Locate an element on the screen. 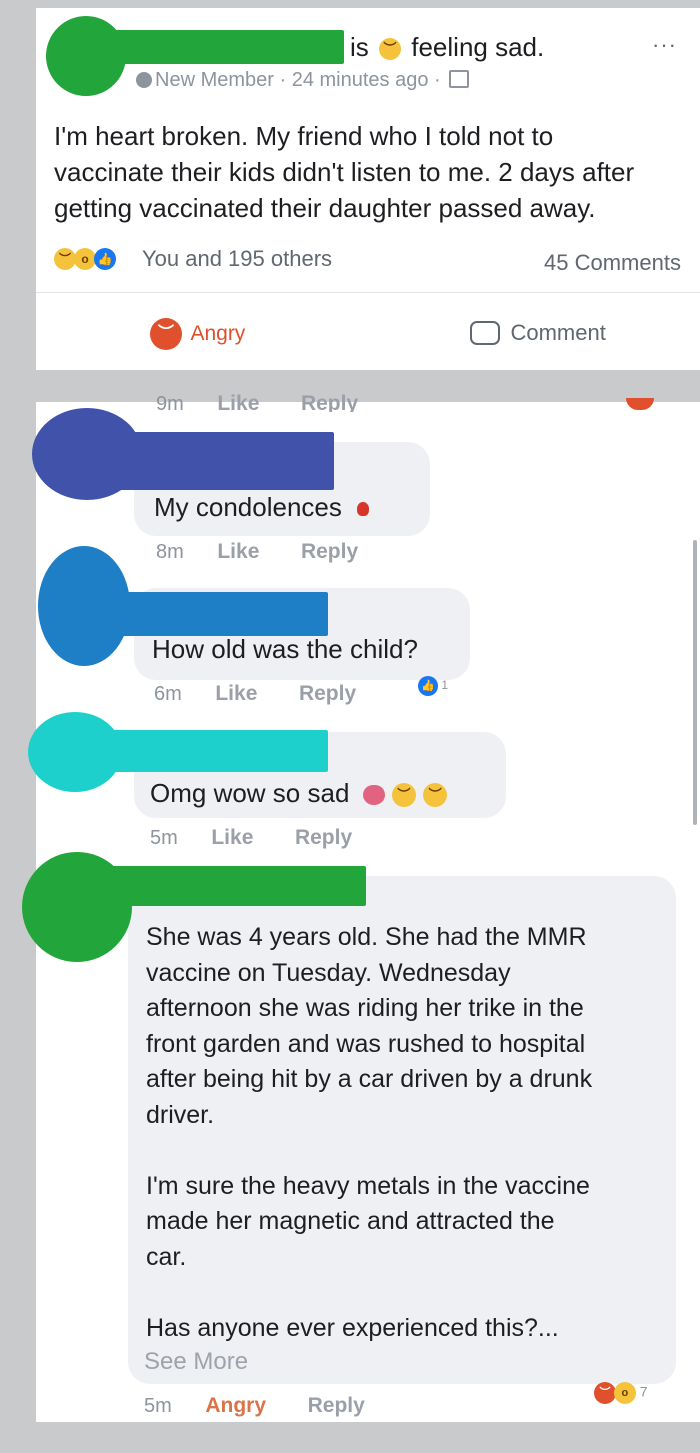  comment-actions-partial: 9m Like Reply is located at coordinates (257, 402).